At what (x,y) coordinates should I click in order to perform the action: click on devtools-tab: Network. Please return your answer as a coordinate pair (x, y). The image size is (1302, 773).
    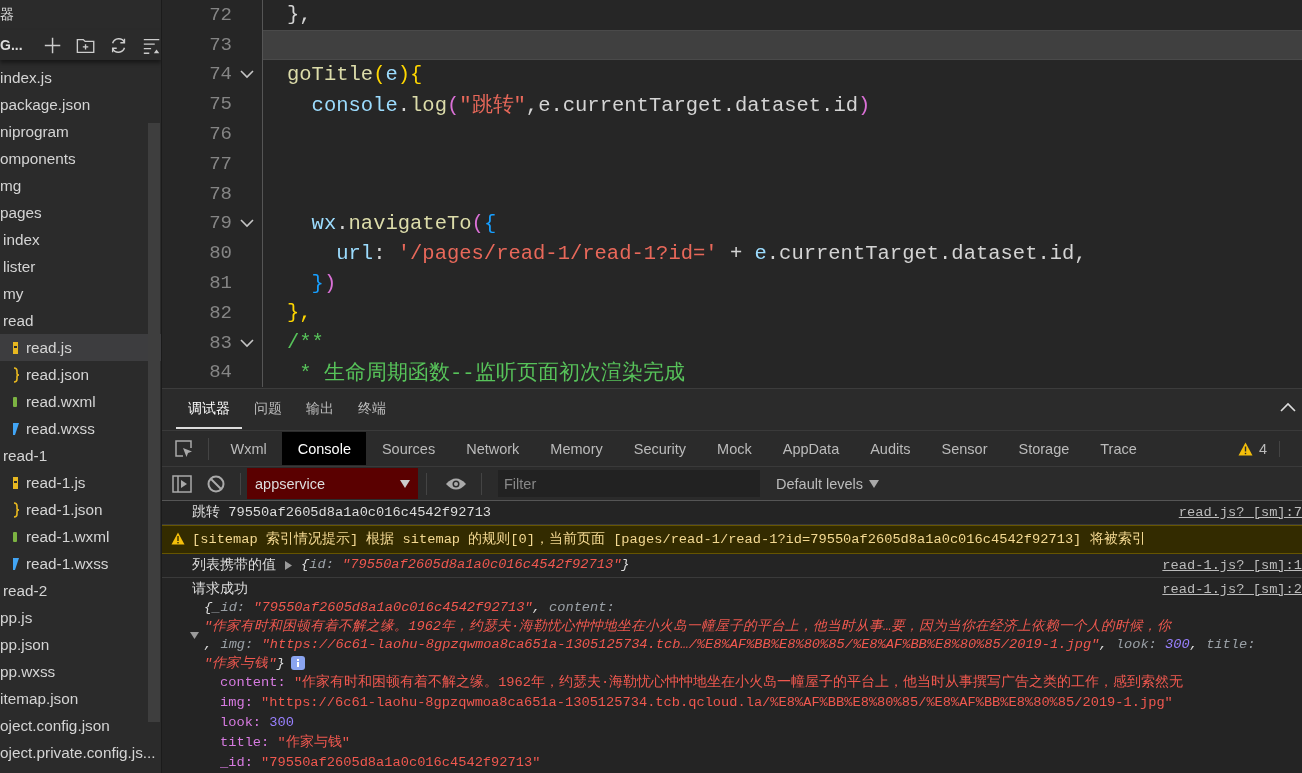
    Looking at the image, I should click on (492, 448).